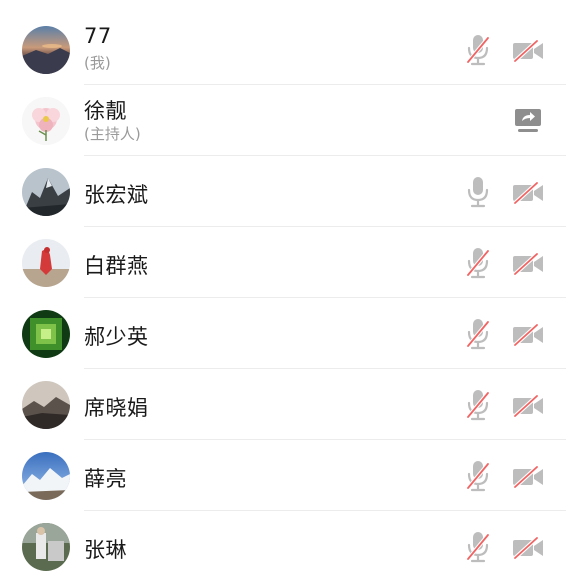 The image size is (566, 582). I want to click on participant-name: 席晓娟, so click(116, 408).